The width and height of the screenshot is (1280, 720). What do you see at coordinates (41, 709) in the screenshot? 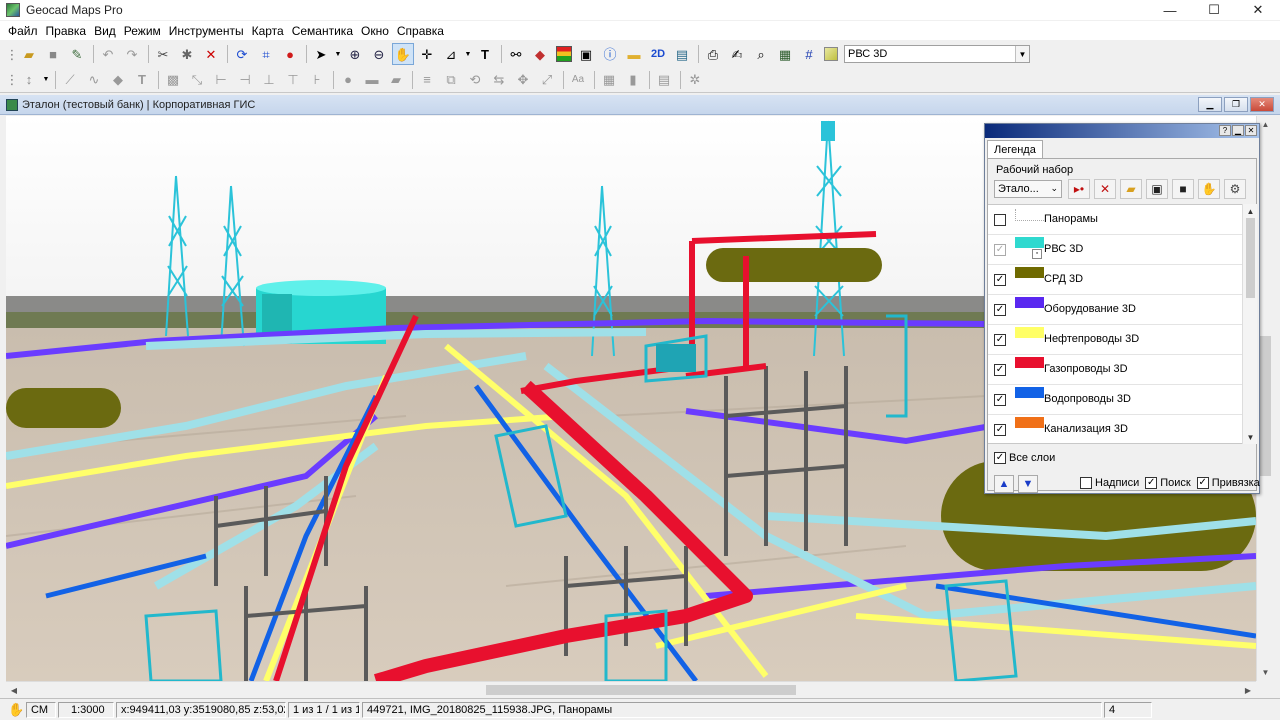
I see `status-units: СМ` at bounding box center [41, 709].